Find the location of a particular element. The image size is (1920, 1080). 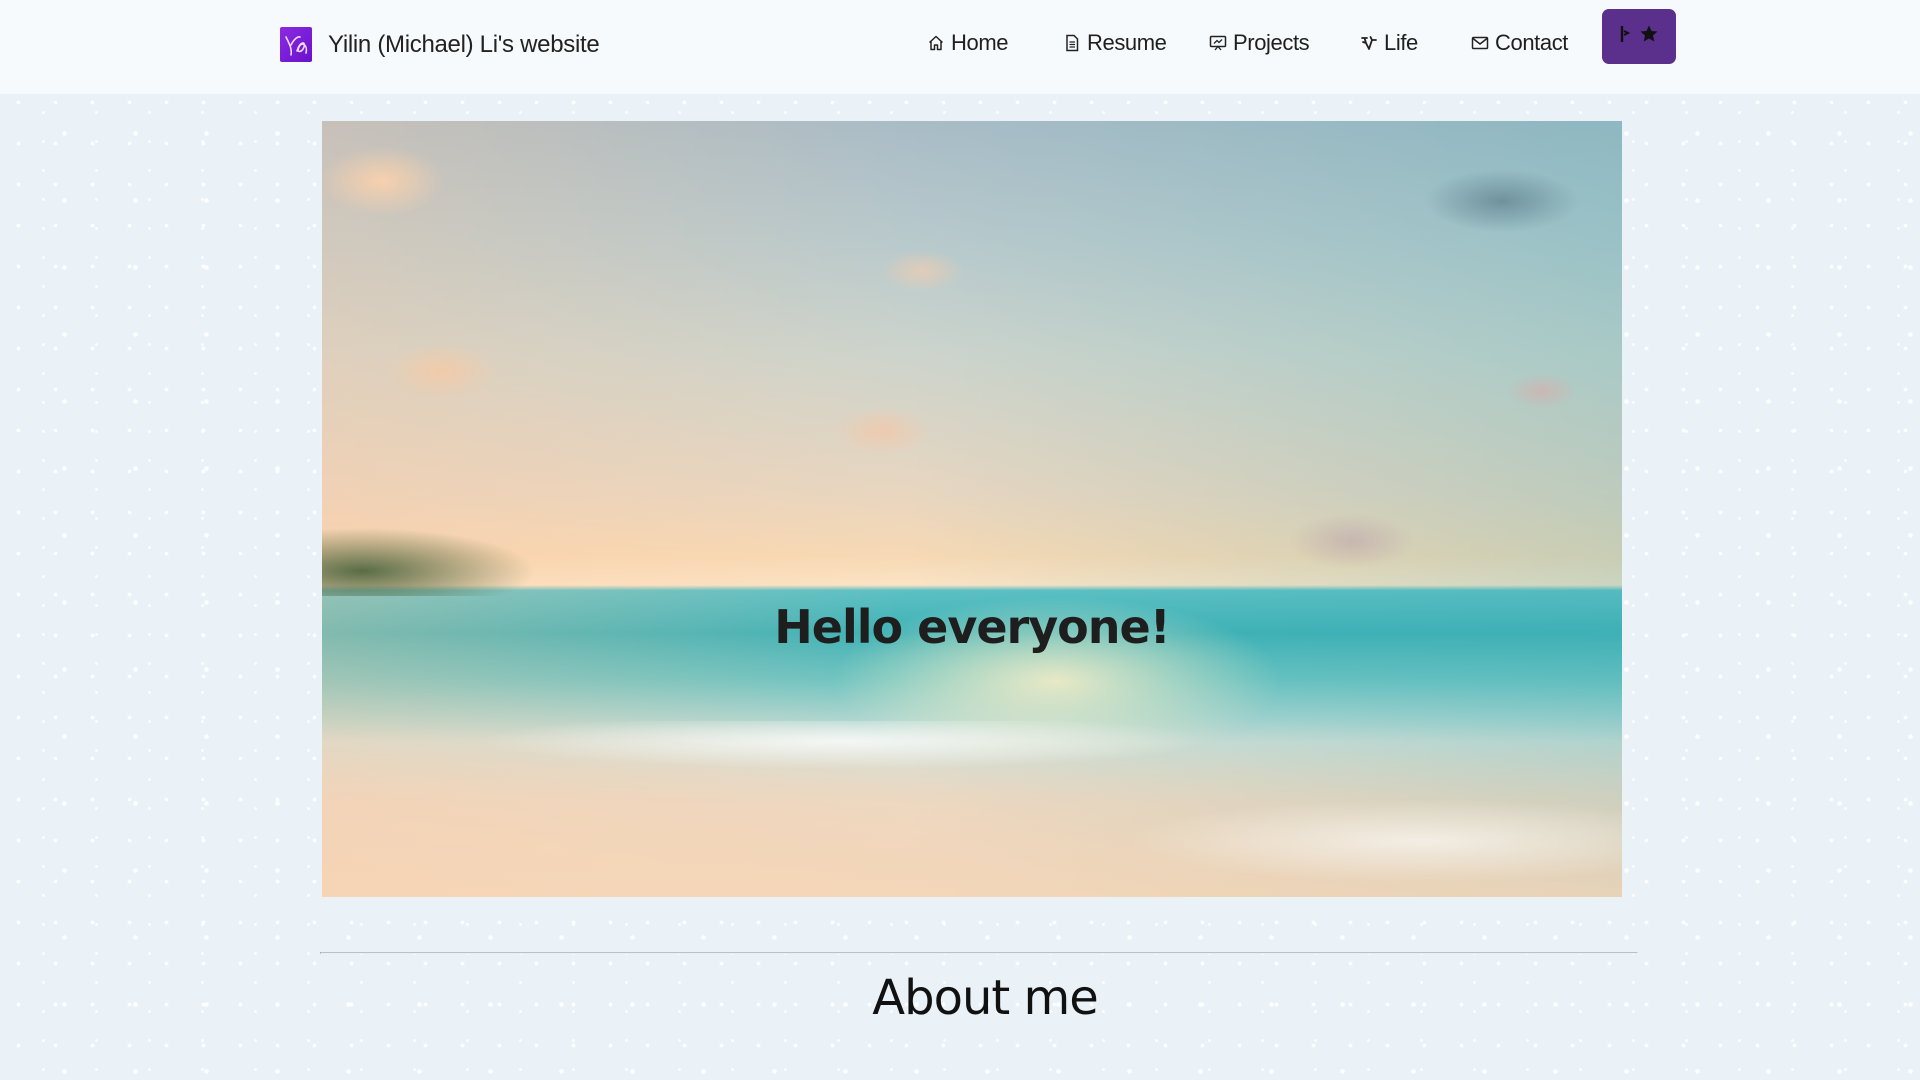

about-me-heading: About me is located at coordinates (985, 998).